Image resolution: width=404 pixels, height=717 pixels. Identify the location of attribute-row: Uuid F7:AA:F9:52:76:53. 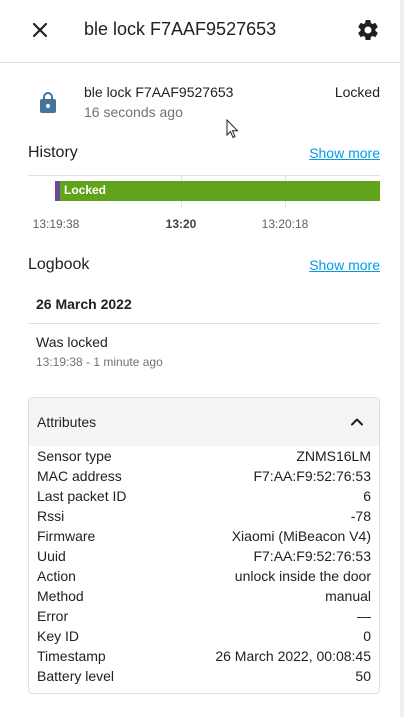
(204, 556).